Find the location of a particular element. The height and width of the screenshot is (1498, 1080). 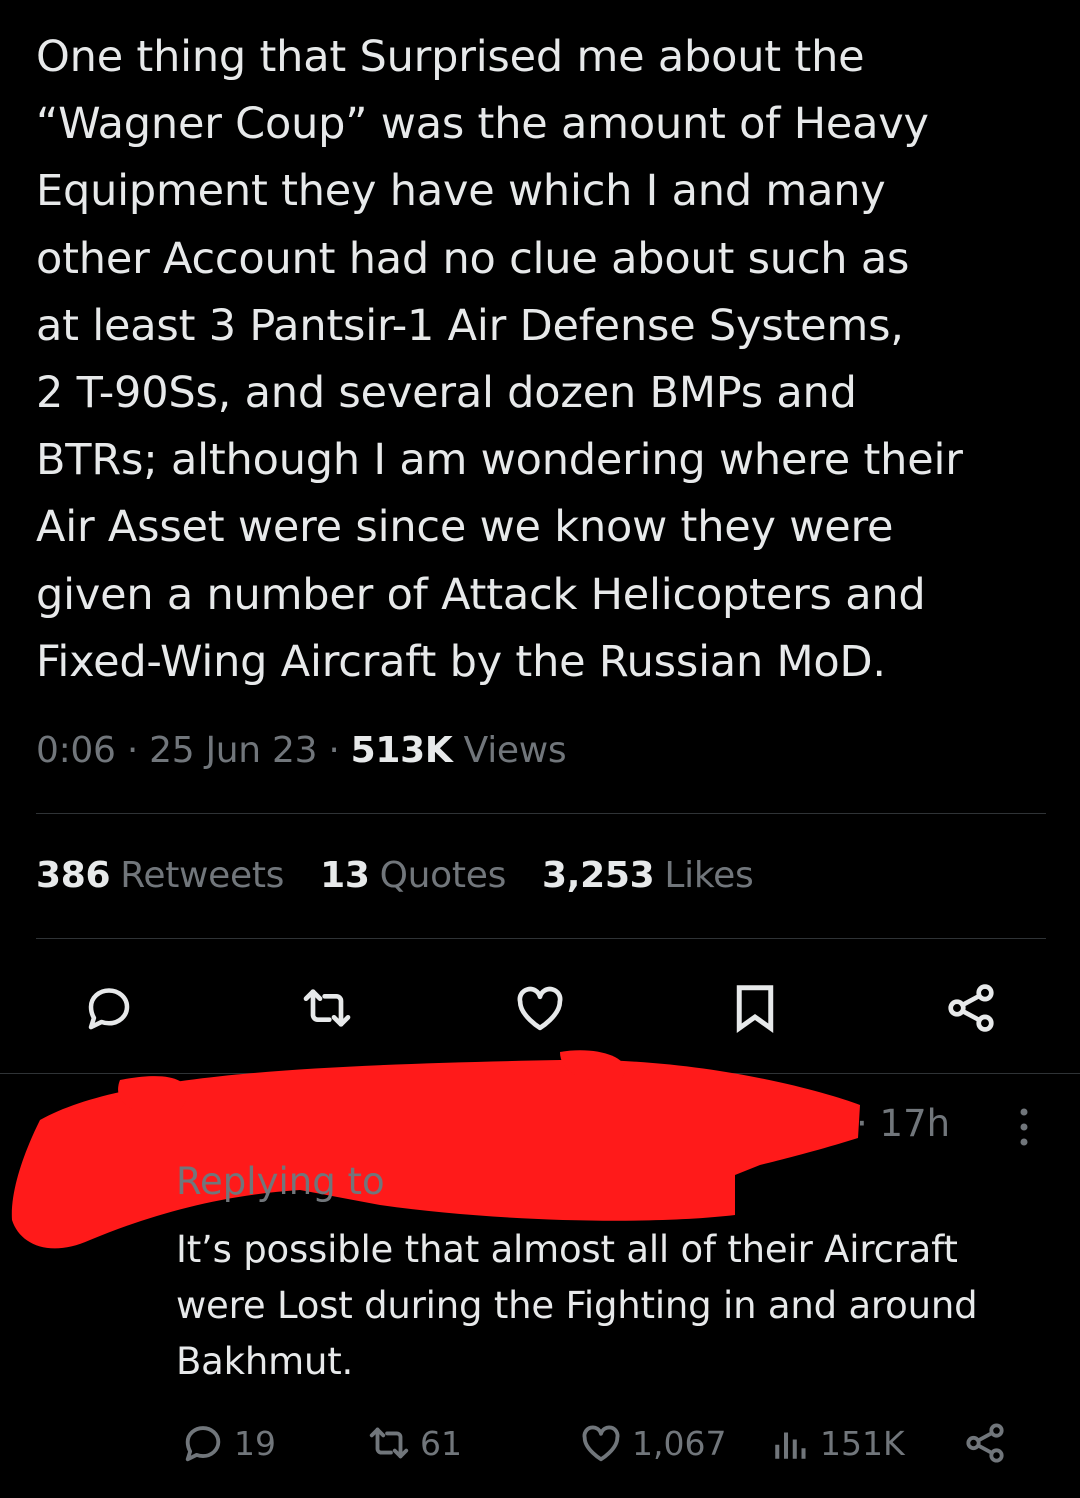

reply-share-button is located at coordinates (985, 1443).